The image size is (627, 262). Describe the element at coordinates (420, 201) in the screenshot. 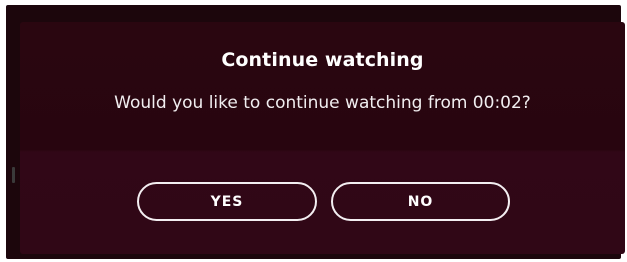

I see `no-button: NO` at that location.